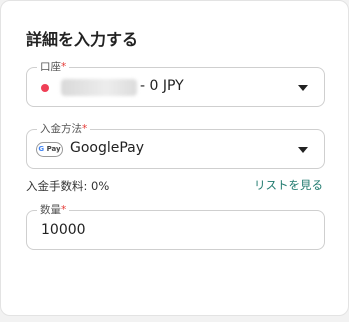 The width and height of the screenshot is (349, 322). What do you see at coordinates (107, 148) in the screenshot?
I see `payment-method-value: GooglePay` at bounding box center [107, 148].